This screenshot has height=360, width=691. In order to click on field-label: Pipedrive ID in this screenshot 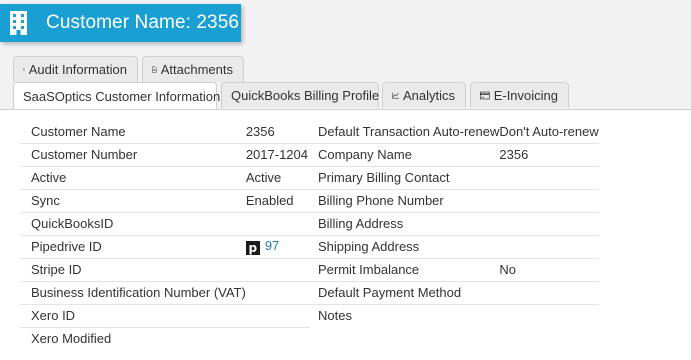, I will do `click(133, 247)`.